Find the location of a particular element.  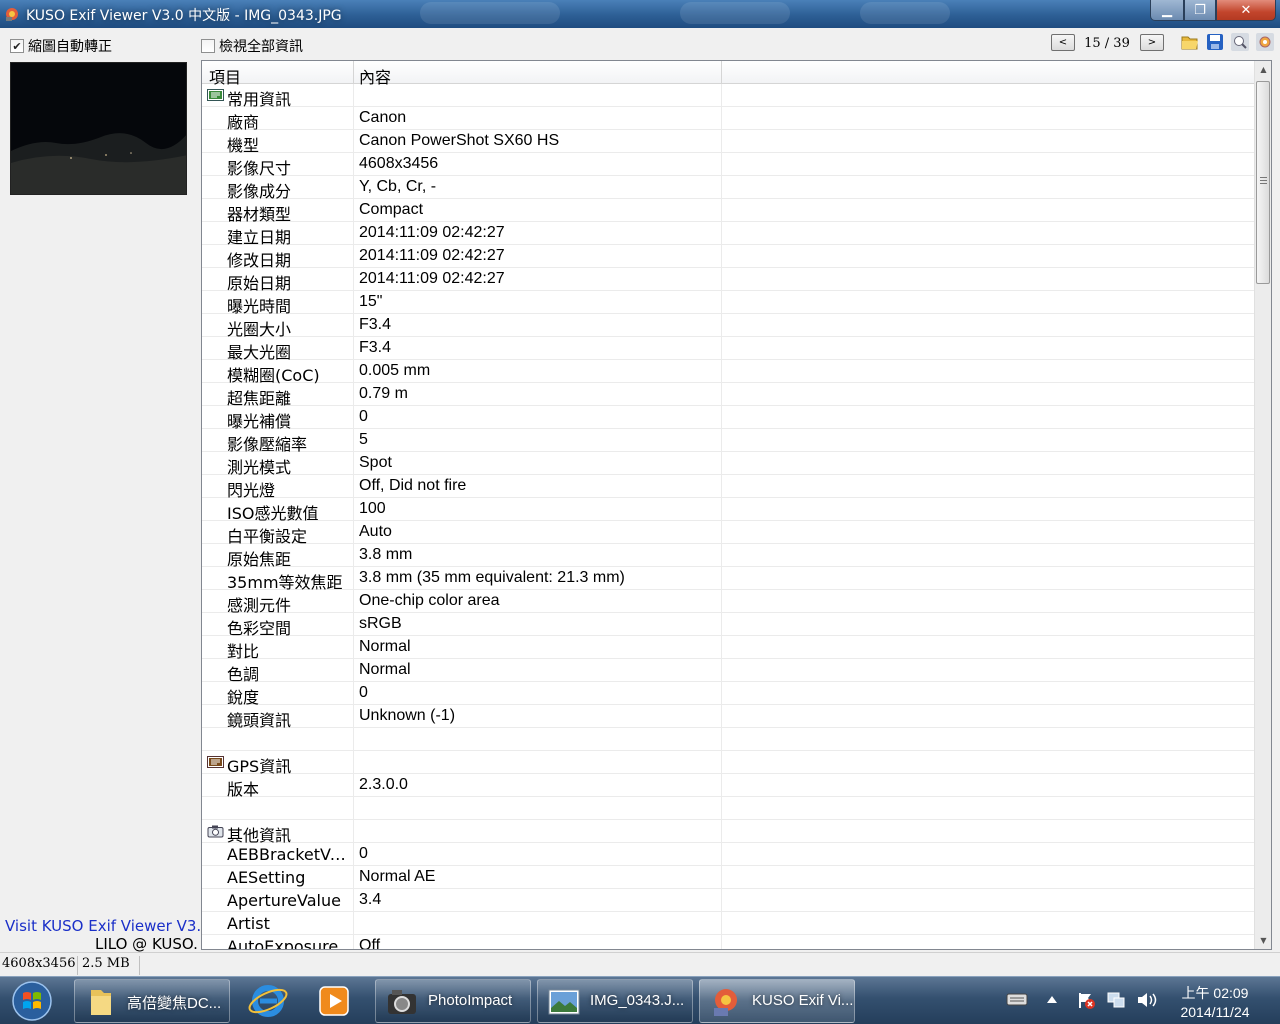

table-row: 最大光圈 F3.4 is located at coordinates (728, 349).